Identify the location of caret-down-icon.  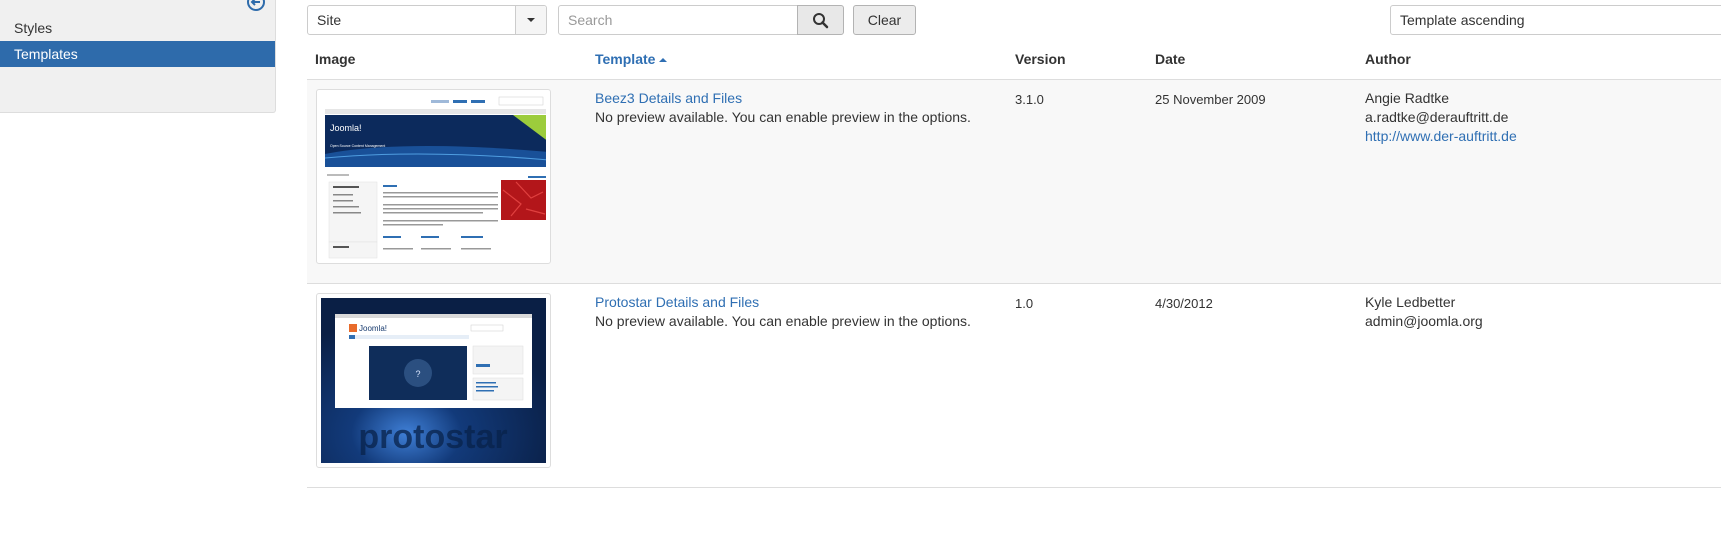
(531, 20).